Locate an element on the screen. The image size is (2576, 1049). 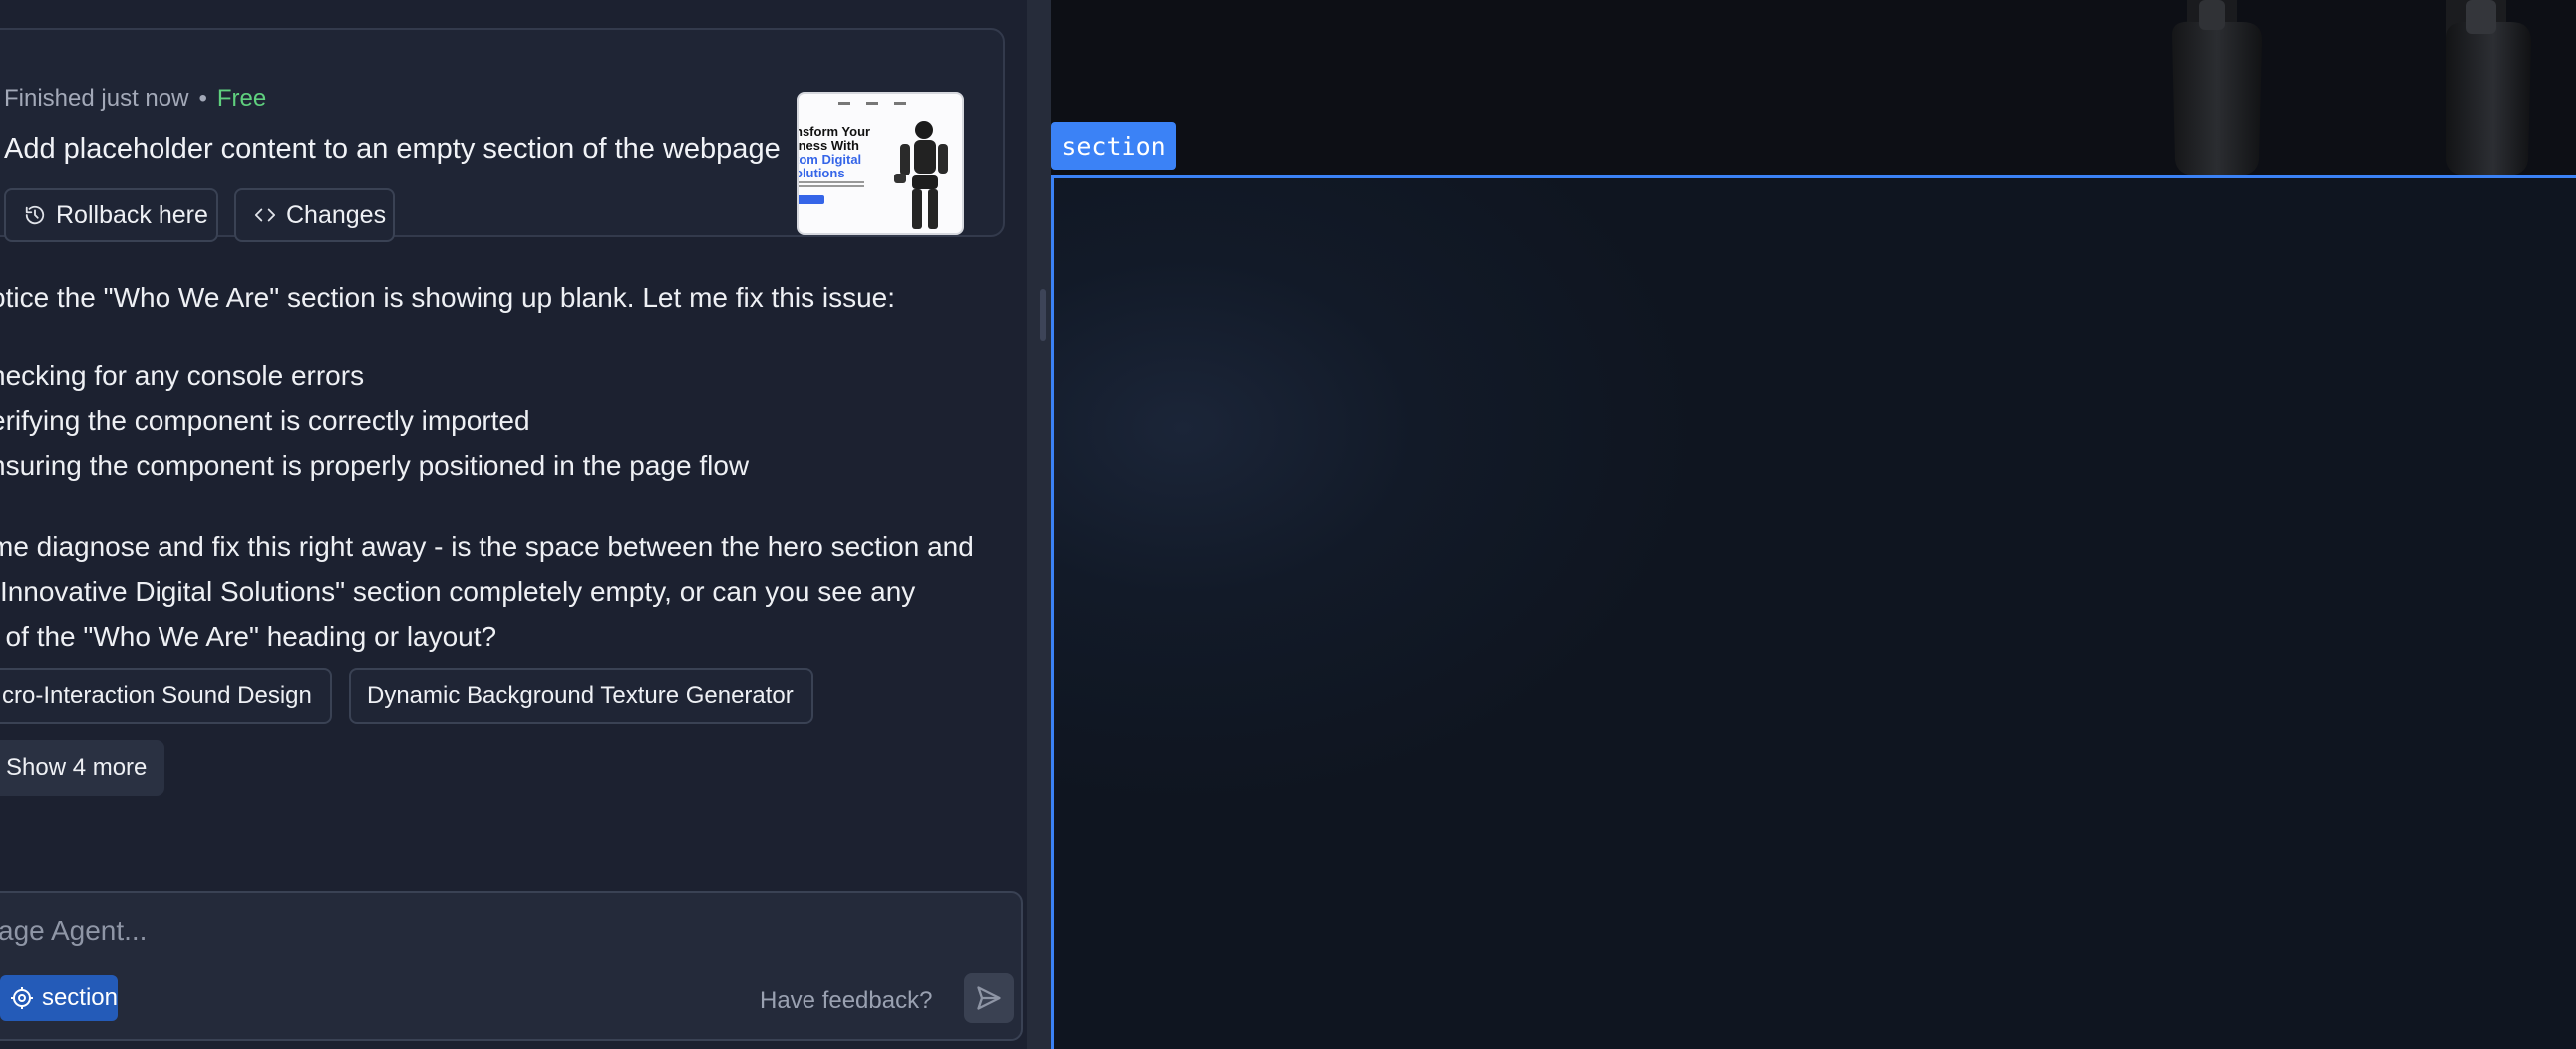
show-more-button: Show 4 more is located at coordinates (82, 768).